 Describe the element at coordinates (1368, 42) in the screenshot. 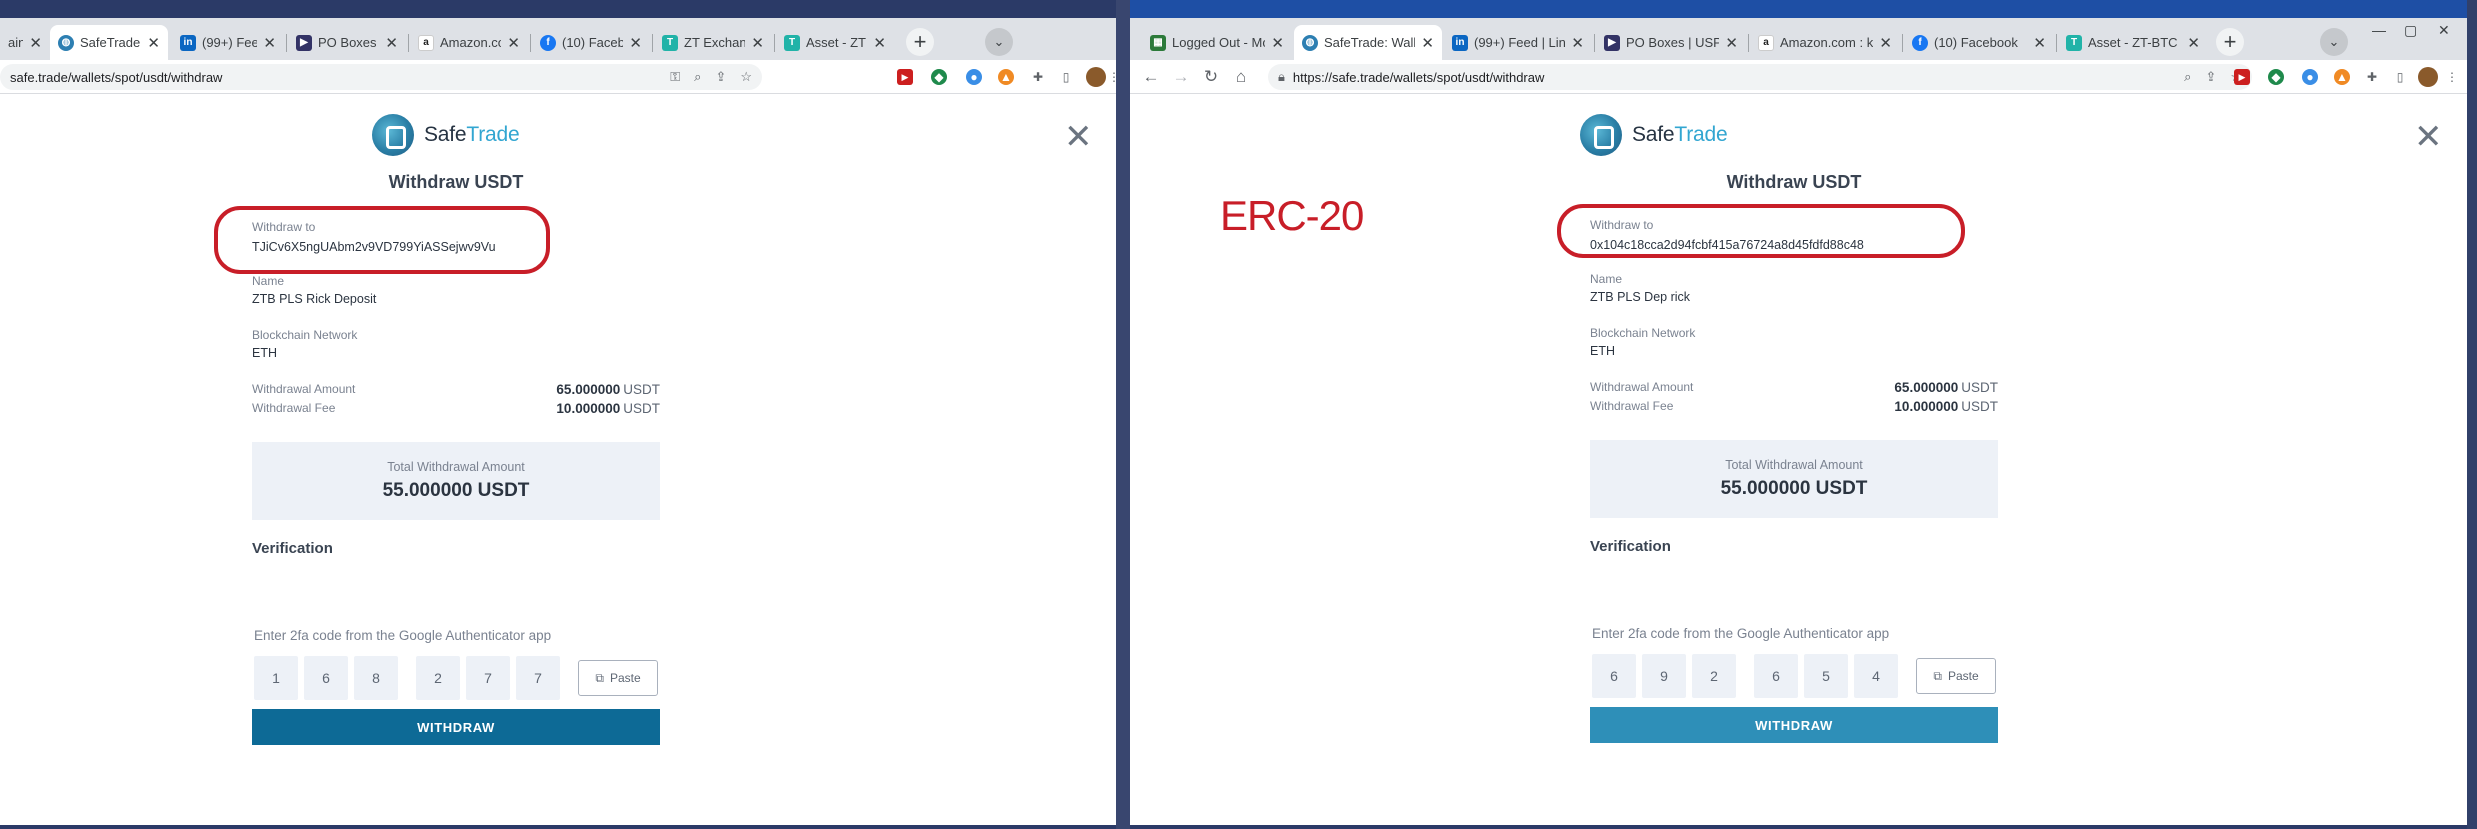

I see `tab-safetrade: ◍ SafeTrade: Wallet ✕` at that location.